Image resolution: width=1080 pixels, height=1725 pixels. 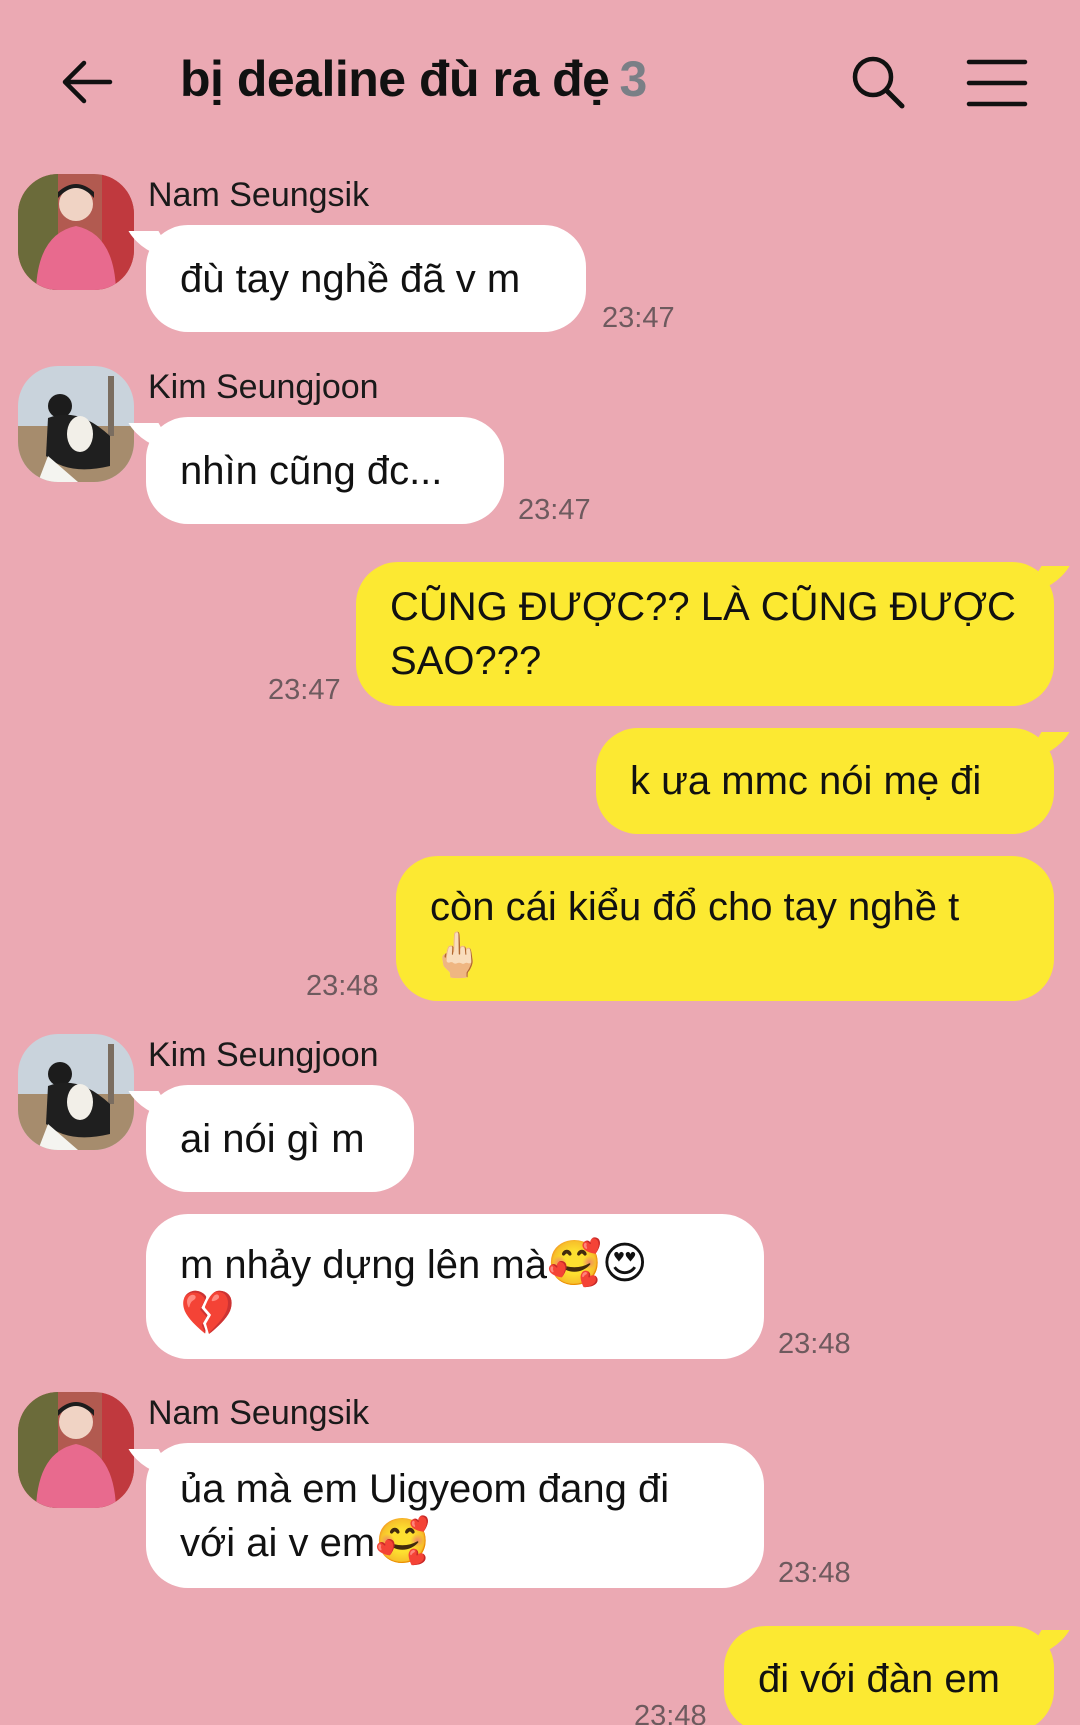 I want to click on chat-title-text: bị dealine đù ra đẹ, so click(x=395, y=79).